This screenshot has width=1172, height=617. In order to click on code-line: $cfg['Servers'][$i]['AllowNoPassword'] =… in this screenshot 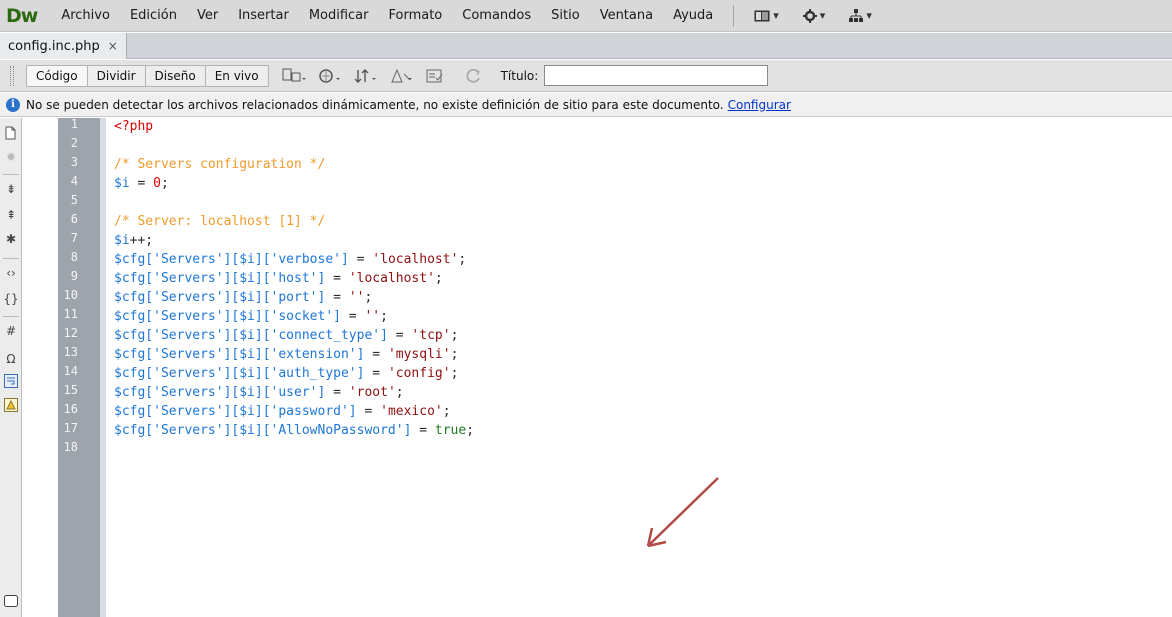, I will do `click(294, 430)`.